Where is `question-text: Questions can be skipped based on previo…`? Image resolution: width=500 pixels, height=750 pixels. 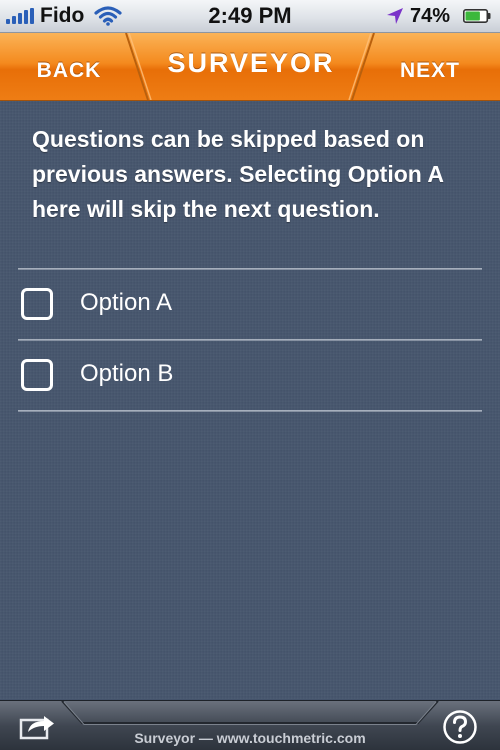
question-text: Questions can be skipped based on previo… is located at coordinates (238, 174).